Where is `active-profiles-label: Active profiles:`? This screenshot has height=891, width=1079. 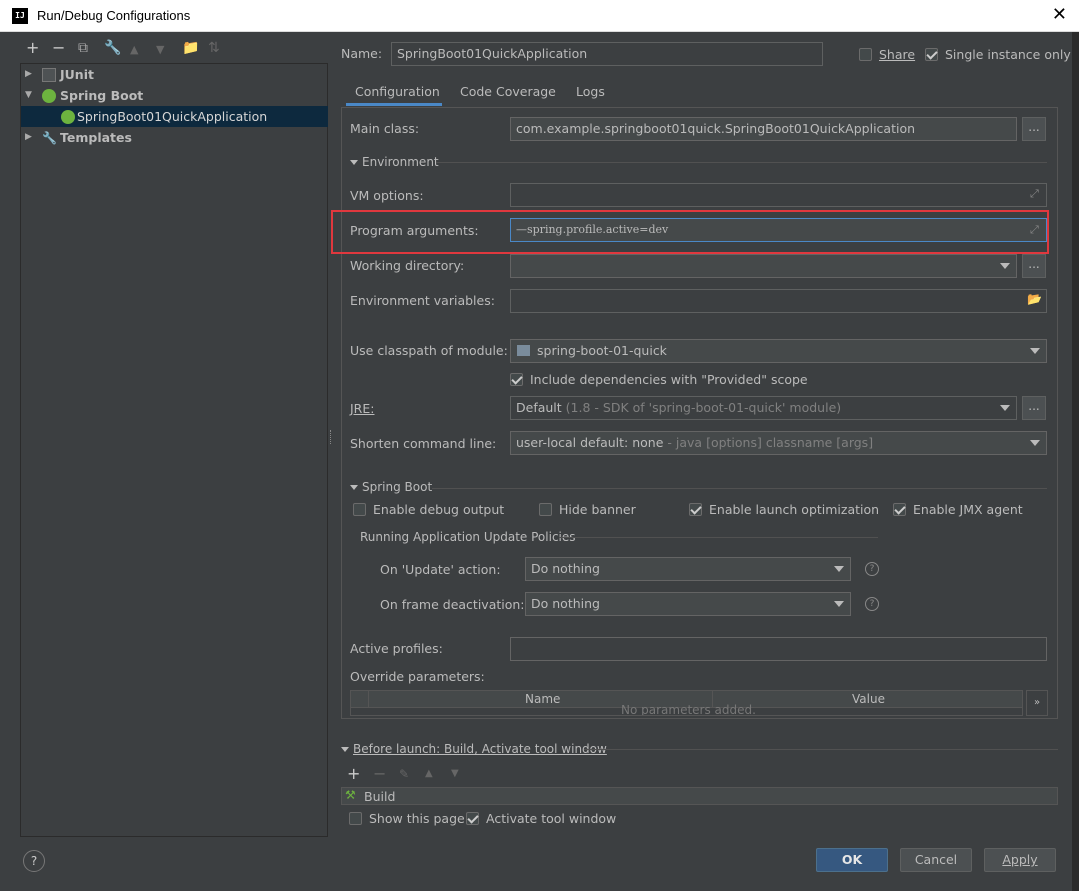
active-profiles-label: Active profiles: is located at coordinates (396, 648).